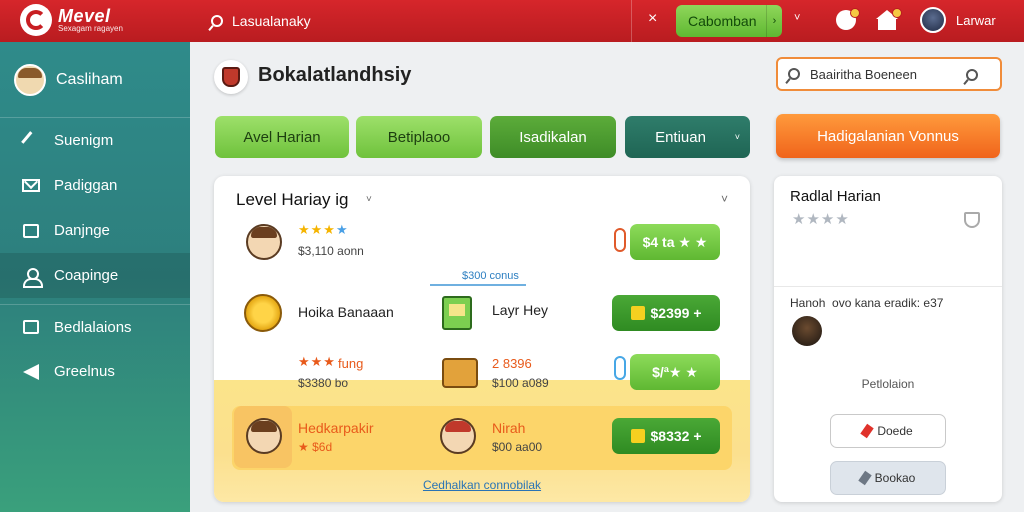 This screenshot has width=1024, height=512. What do you see at coordinates (848, 20) in the screenshot?
I see `notification-bell-icon` at bounding box center [848, 20].